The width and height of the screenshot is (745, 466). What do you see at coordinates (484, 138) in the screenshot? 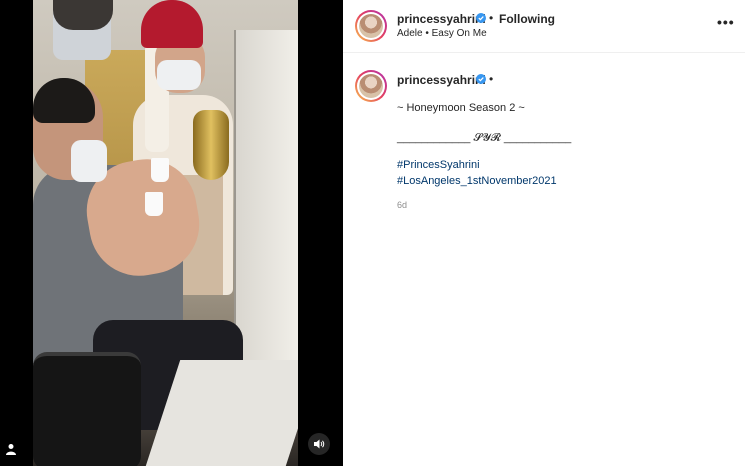
I see `caption-line: ____________ 𝓢𝓨𝓡 ___________` at bounding box center [484, 138].